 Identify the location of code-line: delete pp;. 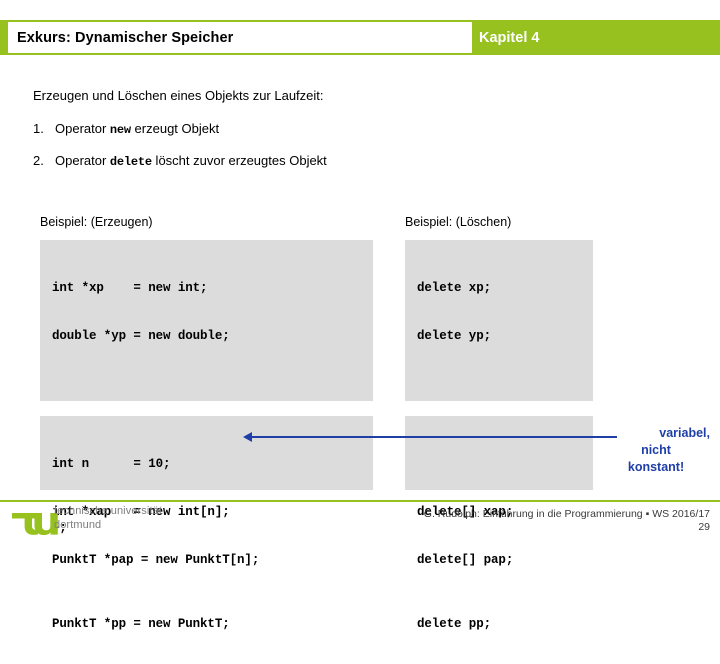
(454, 624).